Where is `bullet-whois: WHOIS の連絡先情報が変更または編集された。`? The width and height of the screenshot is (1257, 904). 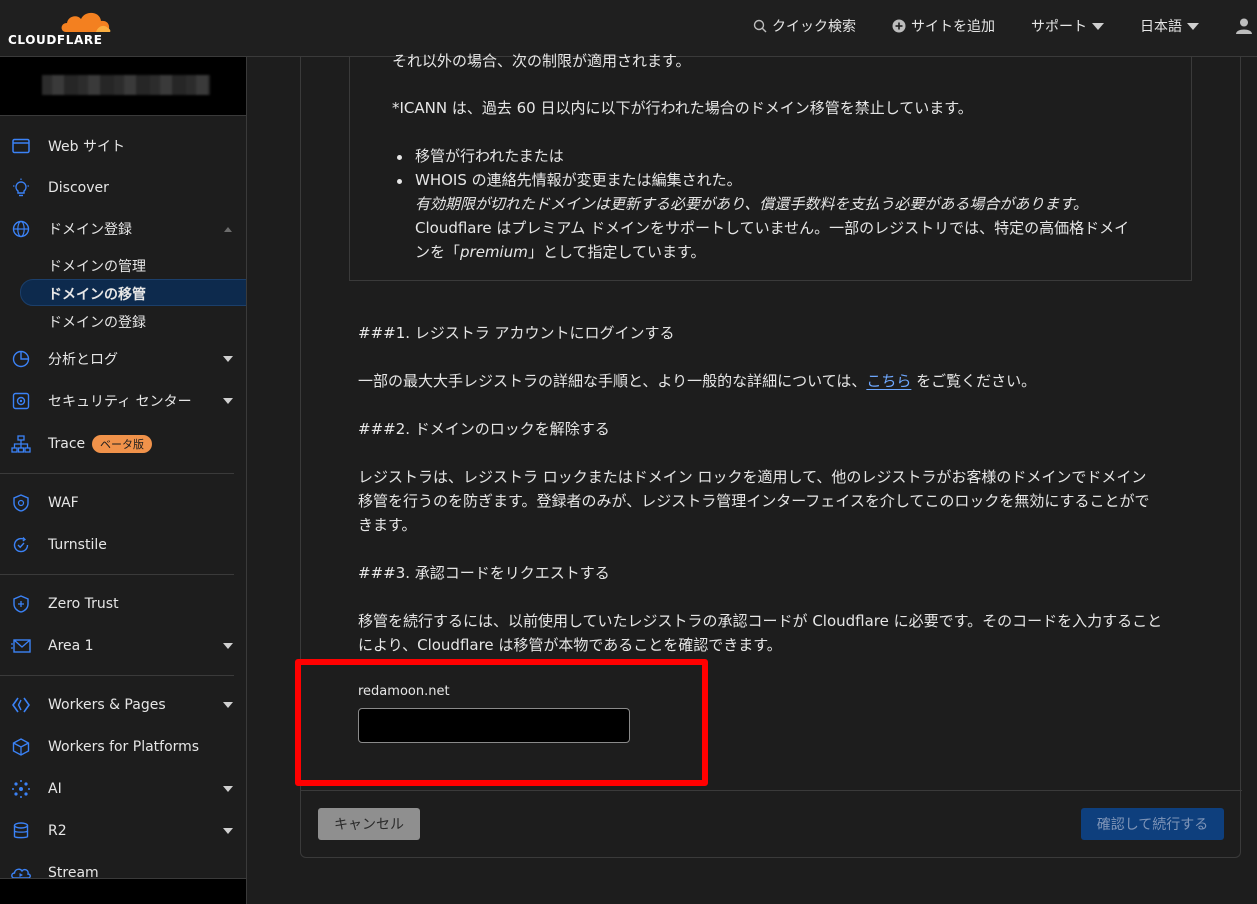
bullet-whois: WHOIS の連絡先情報が変更または編集された。 is located at coordinates (578, 180).